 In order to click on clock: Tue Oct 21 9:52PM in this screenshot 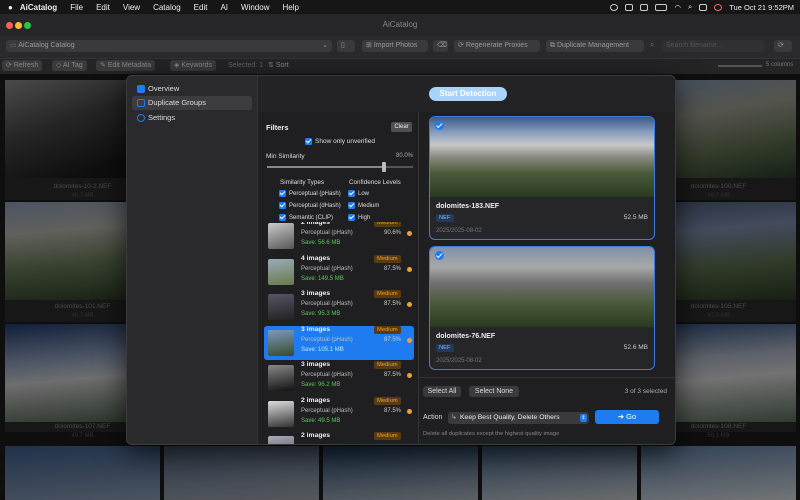, I will do `click(761, 7)`.